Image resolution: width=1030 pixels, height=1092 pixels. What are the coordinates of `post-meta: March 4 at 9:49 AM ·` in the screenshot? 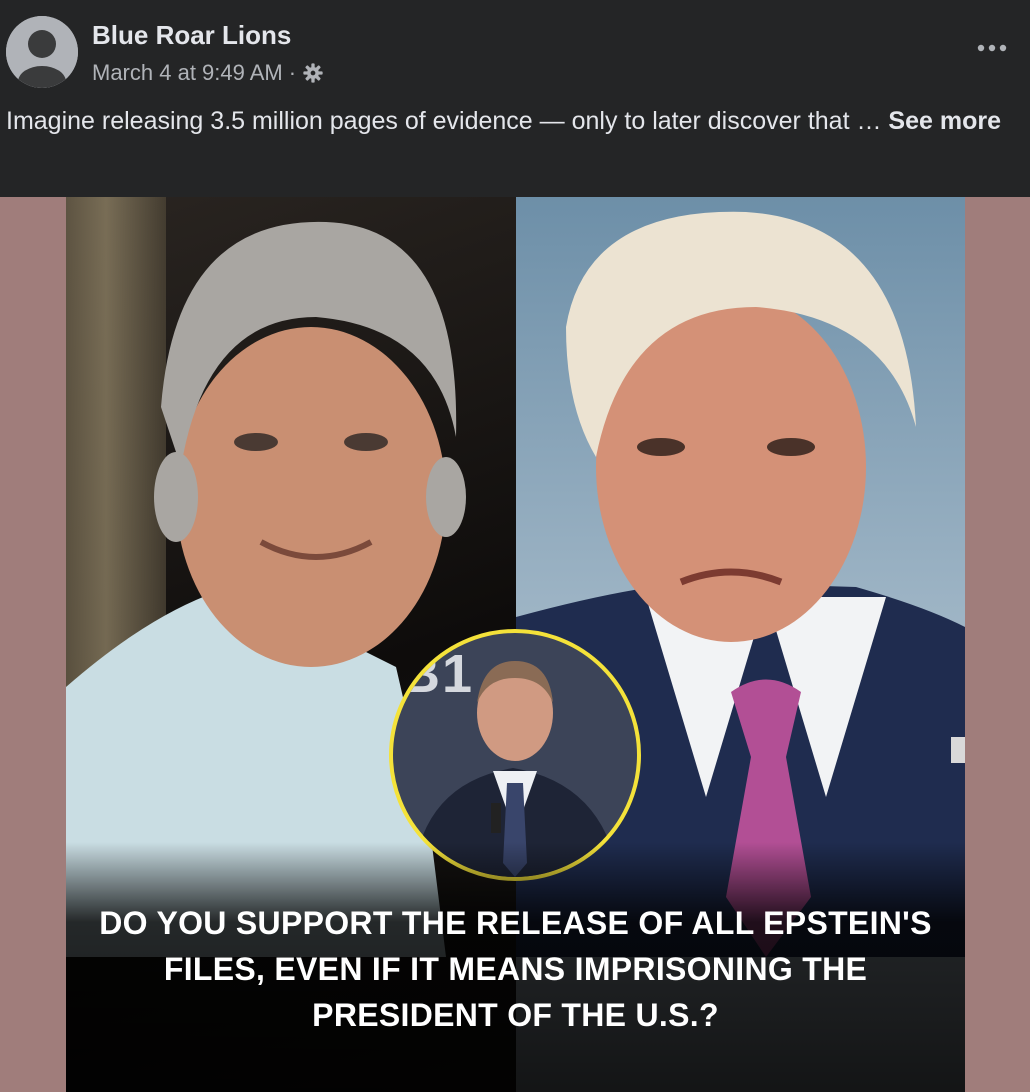 It's located at (208, 73).